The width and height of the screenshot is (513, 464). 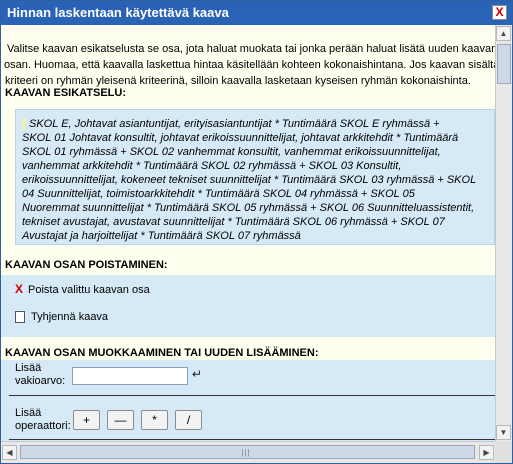 I want to click on preview-title: KAAVAN ESIKATSELU:, so click(x=65, y=93).